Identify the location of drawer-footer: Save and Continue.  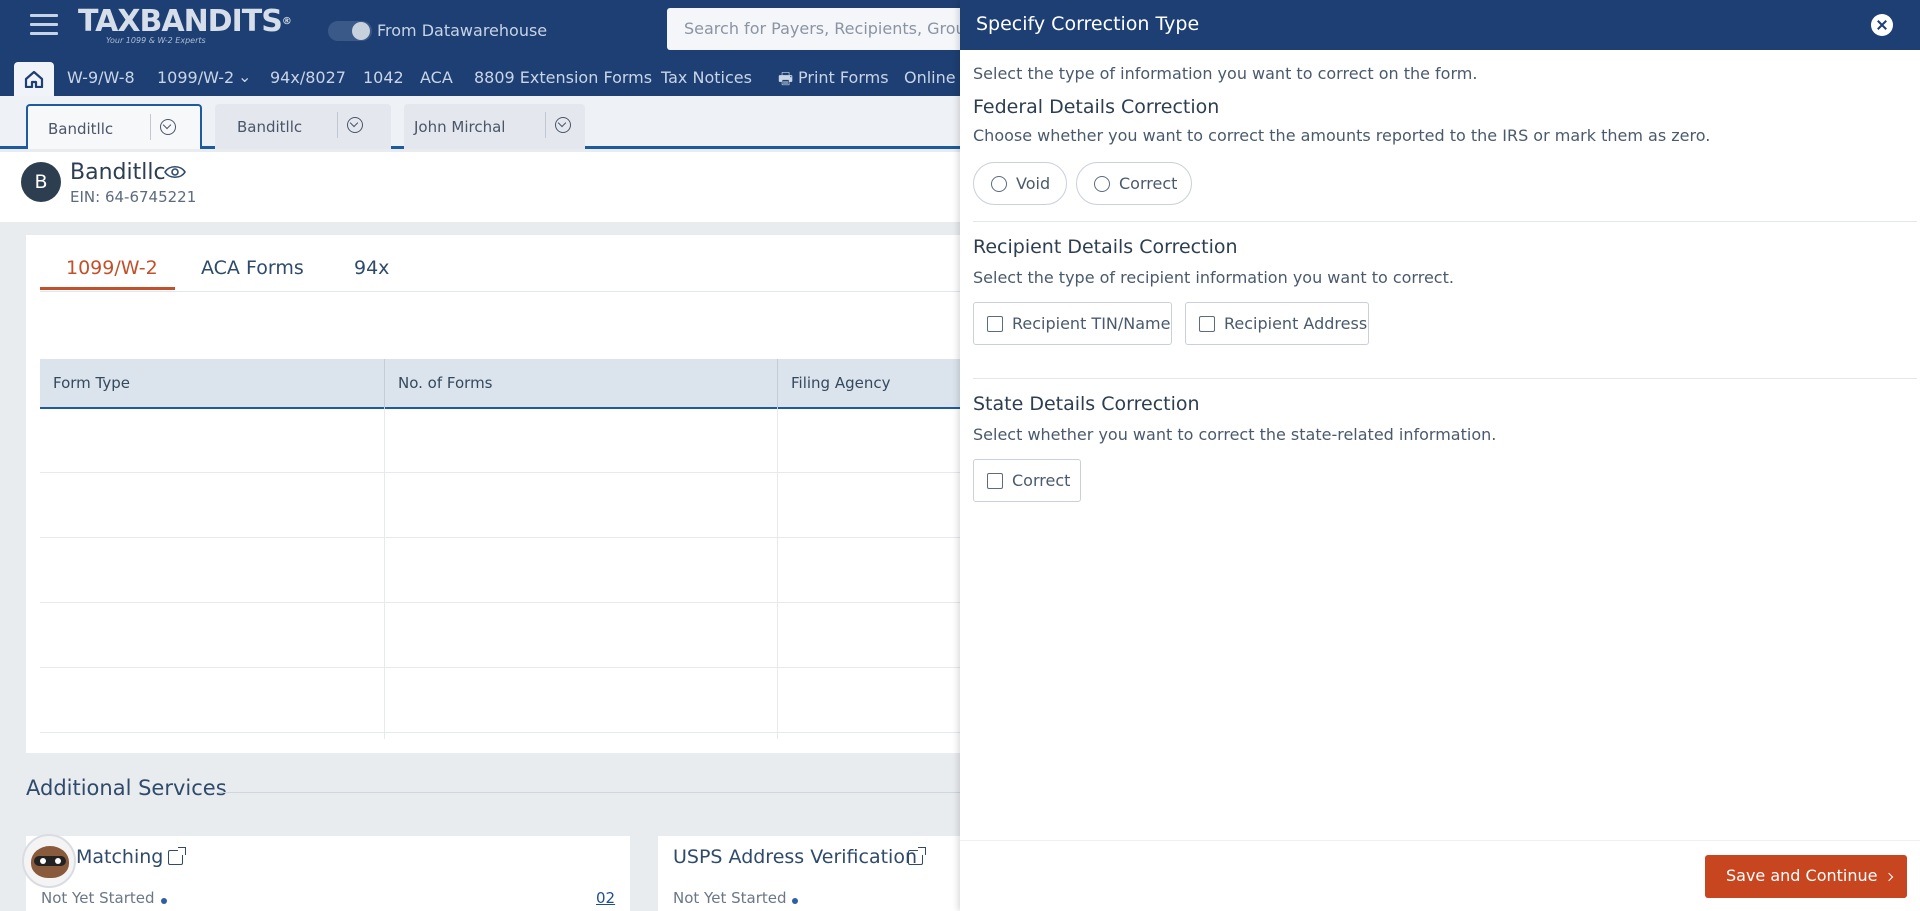
(1440, 875).